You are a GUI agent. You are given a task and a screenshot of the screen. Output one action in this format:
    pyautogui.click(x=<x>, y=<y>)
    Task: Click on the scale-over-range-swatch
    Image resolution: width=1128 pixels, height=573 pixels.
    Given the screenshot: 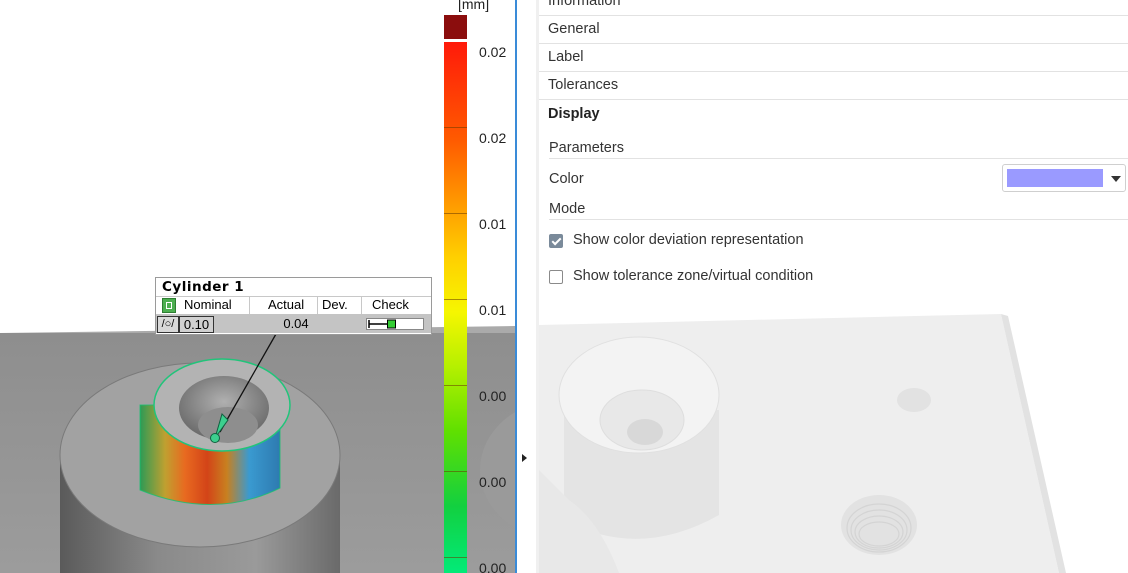 What is the action you would take?
    pyautogui.click(x=455, y=27)
    